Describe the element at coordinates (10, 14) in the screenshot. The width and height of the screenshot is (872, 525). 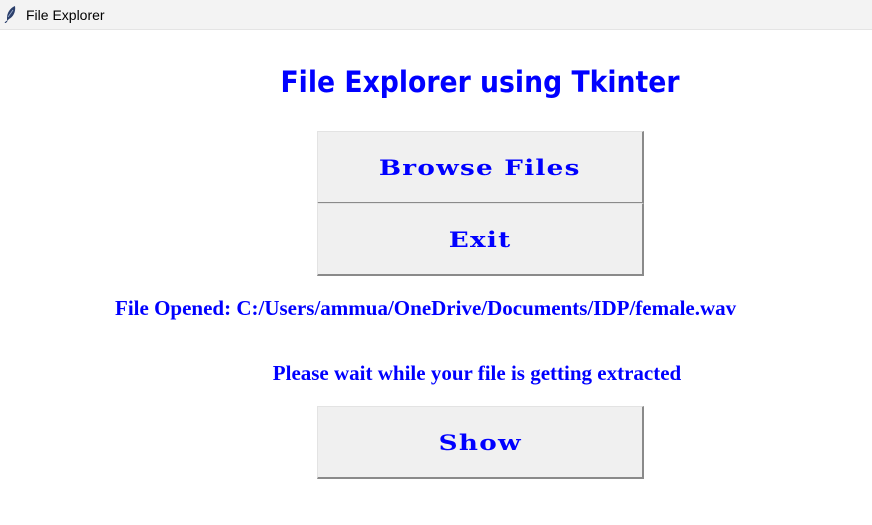
I see `feather-icon` at that location.